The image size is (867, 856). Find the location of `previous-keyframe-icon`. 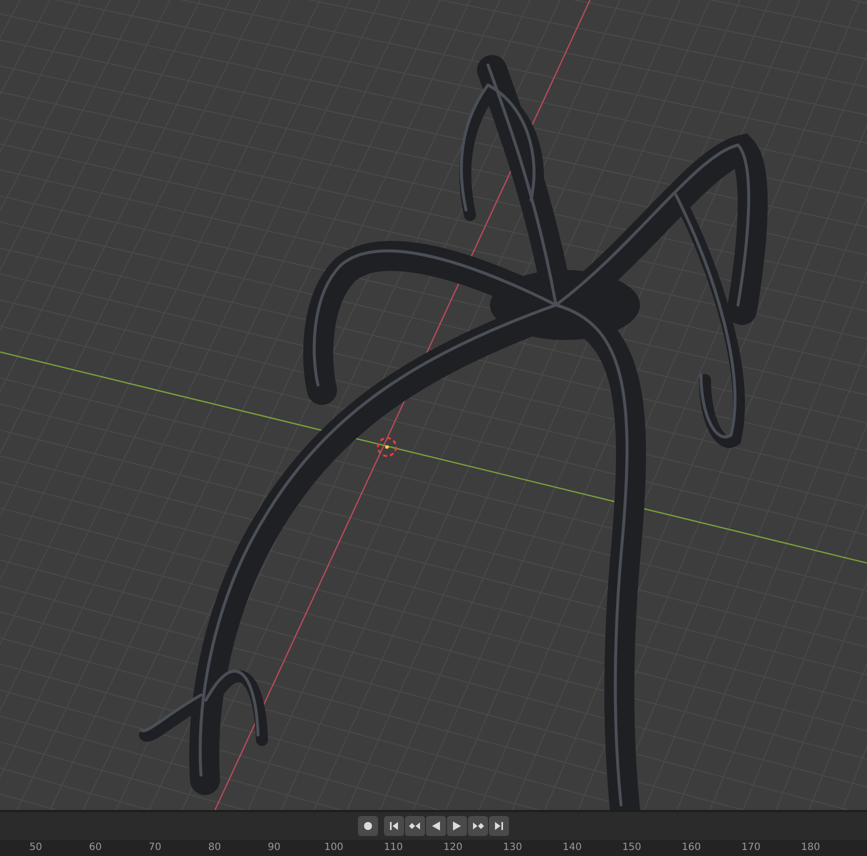

previous-keyframe-icon is located at coordinates (415, 826).